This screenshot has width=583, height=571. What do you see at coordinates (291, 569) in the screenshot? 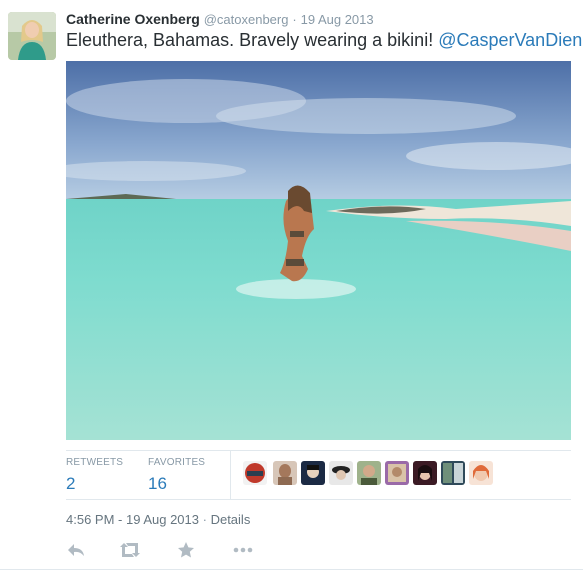
I see `tweet-bottom-border` at bounding box center [291, 569].